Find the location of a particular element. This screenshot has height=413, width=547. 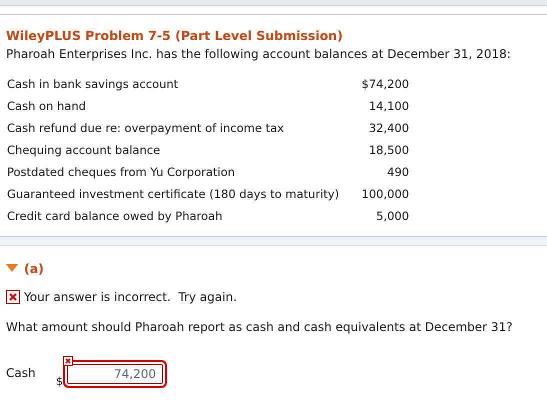

account-amount: 5,000 is located at coordinates (392, 216).